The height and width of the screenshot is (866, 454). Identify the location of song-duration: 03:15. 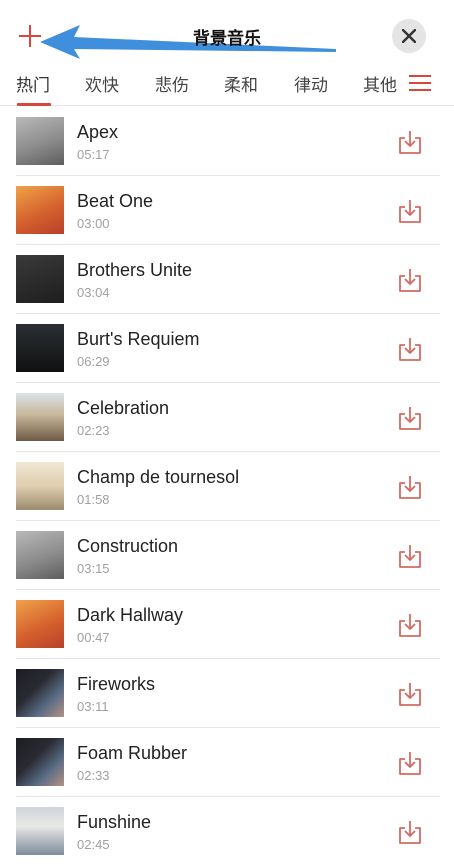
(93, 568).